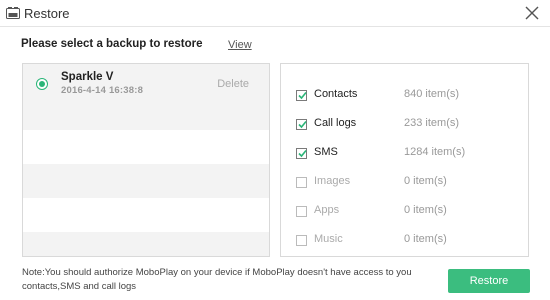 The image size is (550, 300). I want to click on music-checkbox, so click(301, 240).